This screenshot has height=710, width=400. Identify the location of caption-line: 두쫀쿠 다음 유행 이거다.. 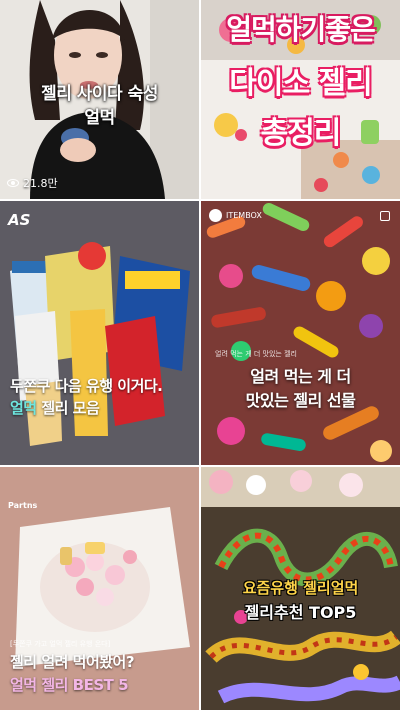
(86, 386).